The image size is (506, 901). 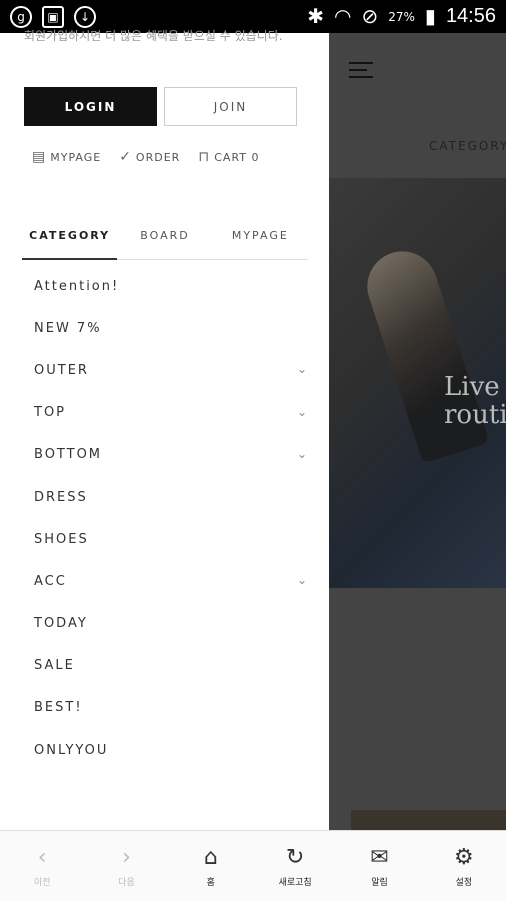 What do you see at coordinates (164, 370) in the screenshot?
I see `menu-item-outer: OUTER ⌄` at bounding box center [164, 370].